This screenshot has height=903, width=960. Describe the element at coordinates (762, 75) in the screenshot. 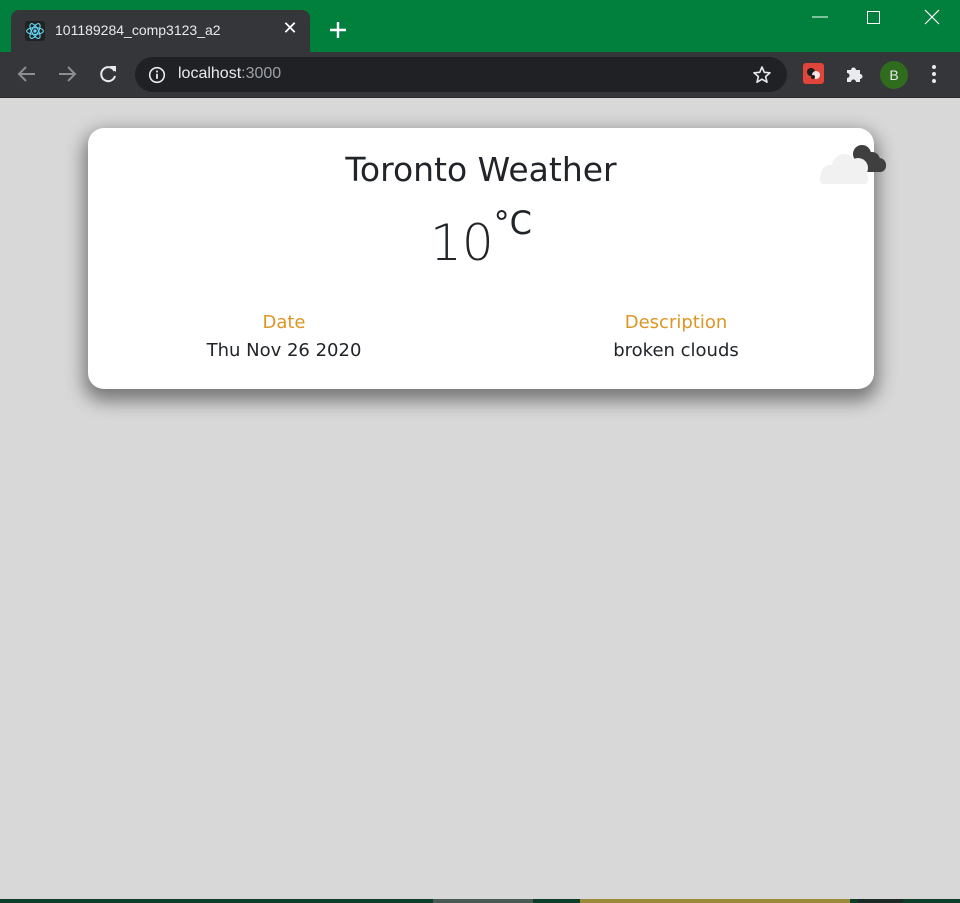

I see `bookmark-star-icon` at that location.